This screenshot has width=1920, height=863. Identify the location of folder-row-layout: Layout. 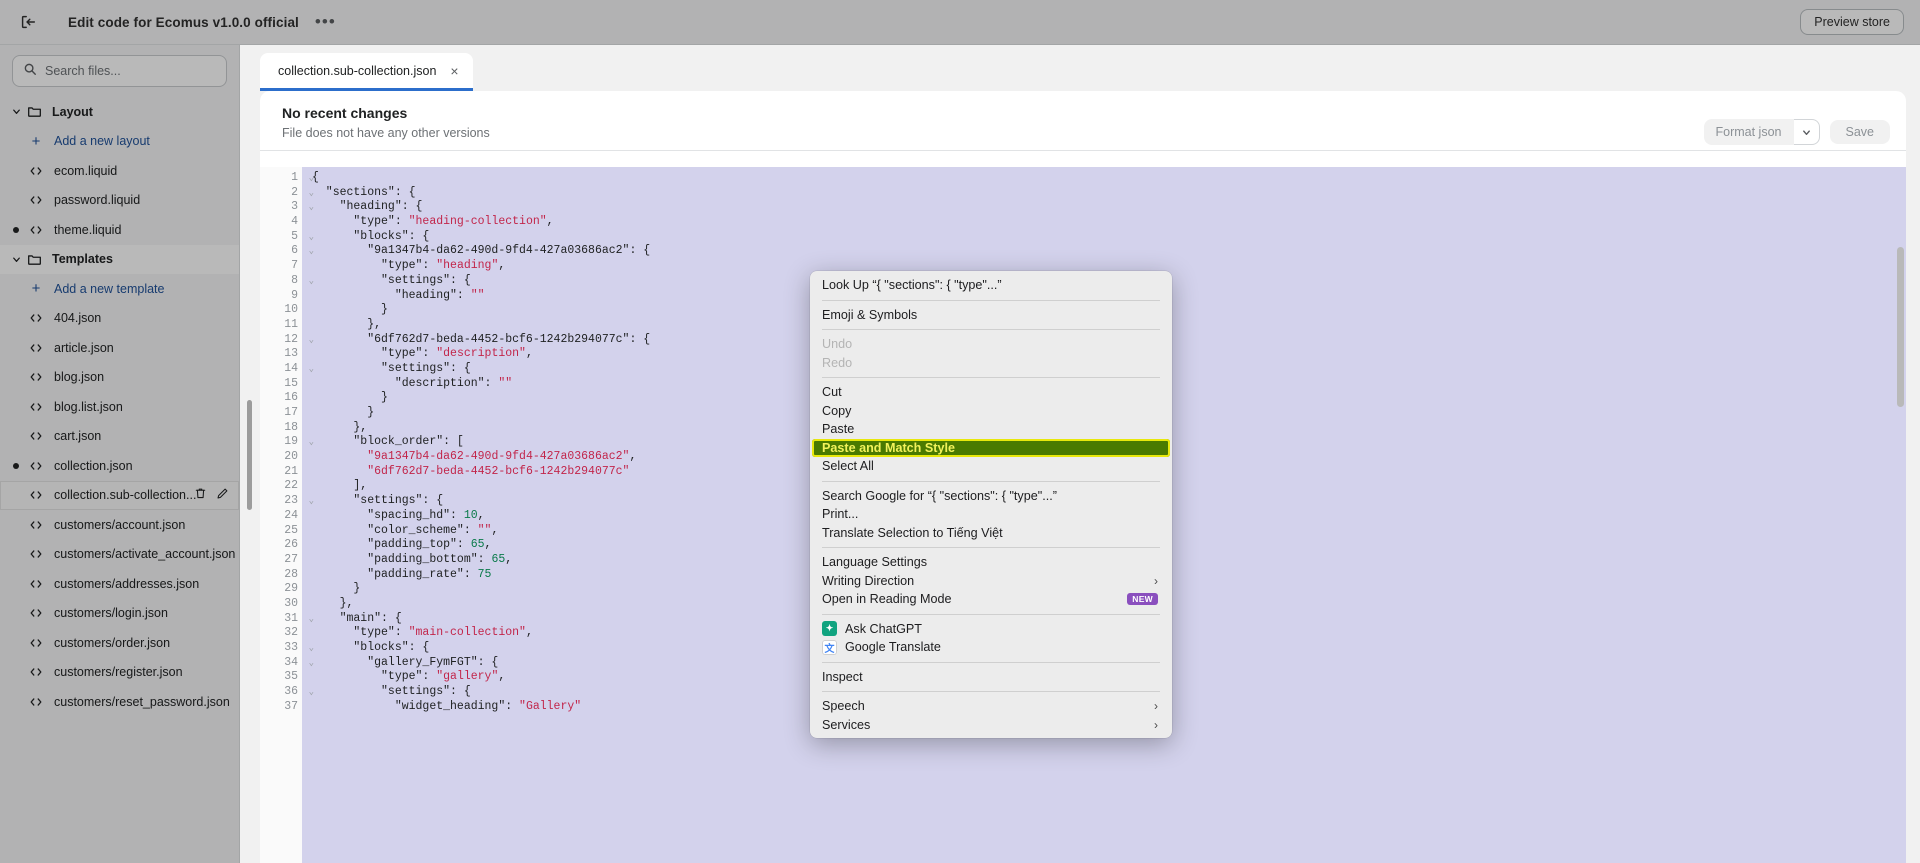
(119, 112).